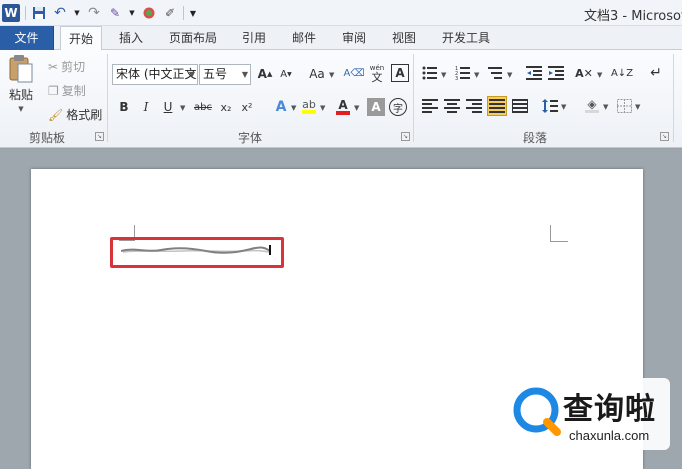 The width and height of the screenshot is (682, 469). I want to click on underline-button: U, so click(168, 107).